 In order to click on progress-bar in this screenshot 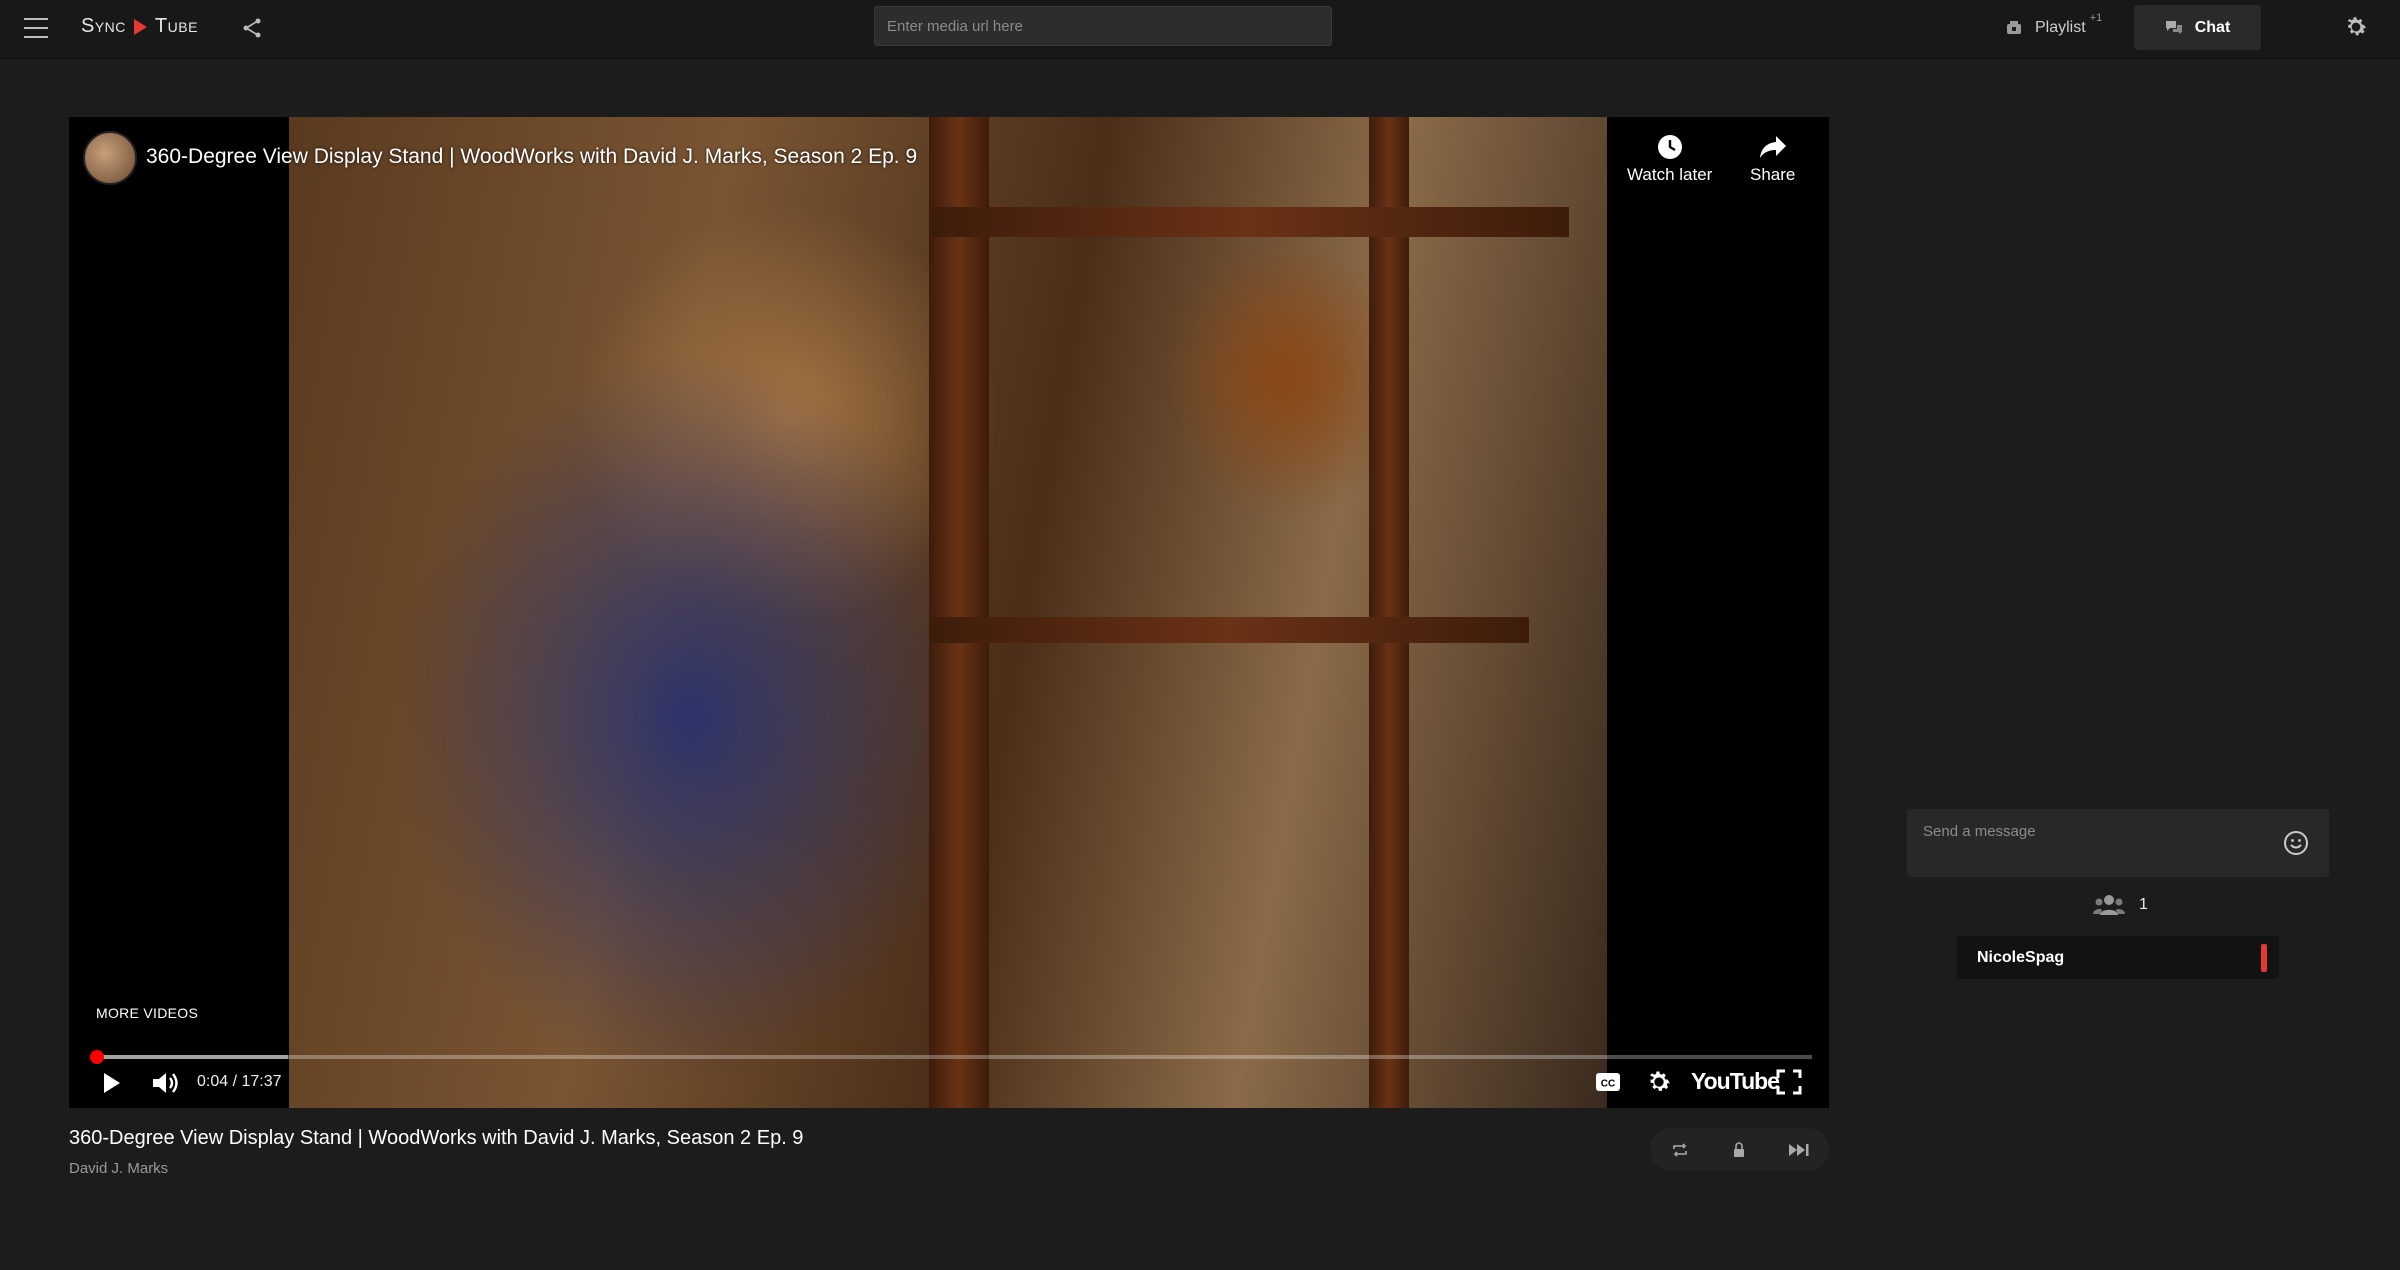, I will do `click(950, 1057)`.